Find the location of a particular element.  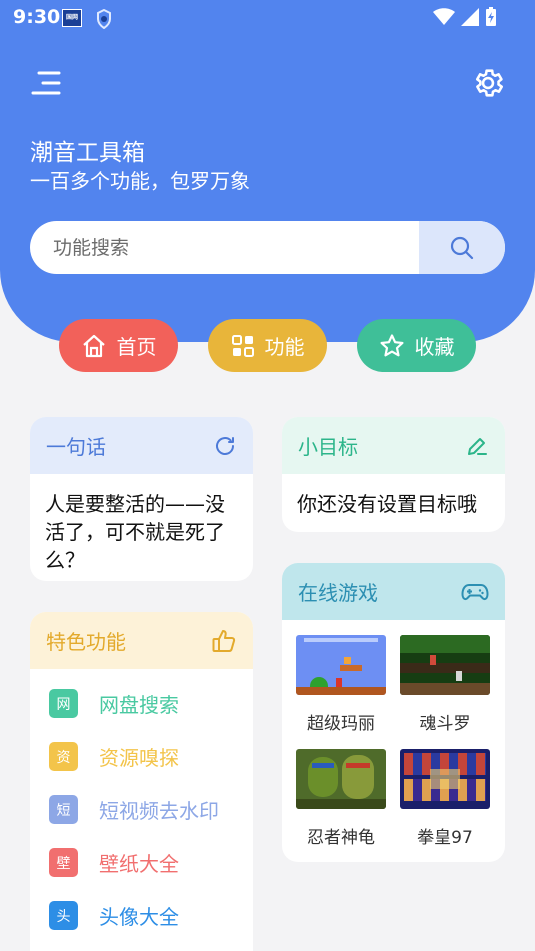

app-subtitle: 一百多个功能，包罗万象 is located at coordinates (140, 181).